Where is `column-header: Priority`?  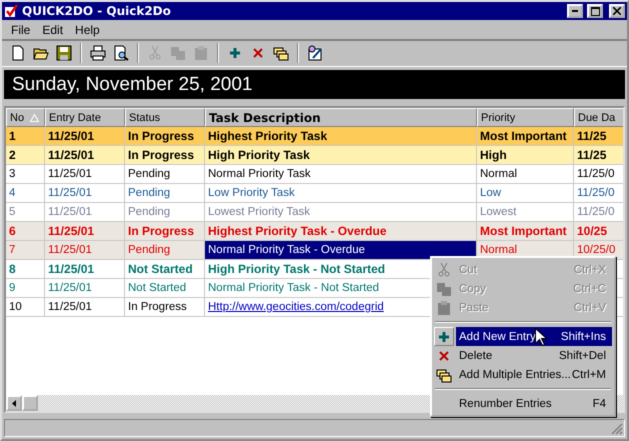 column-header: Priority is located at coordinates (525, 117).